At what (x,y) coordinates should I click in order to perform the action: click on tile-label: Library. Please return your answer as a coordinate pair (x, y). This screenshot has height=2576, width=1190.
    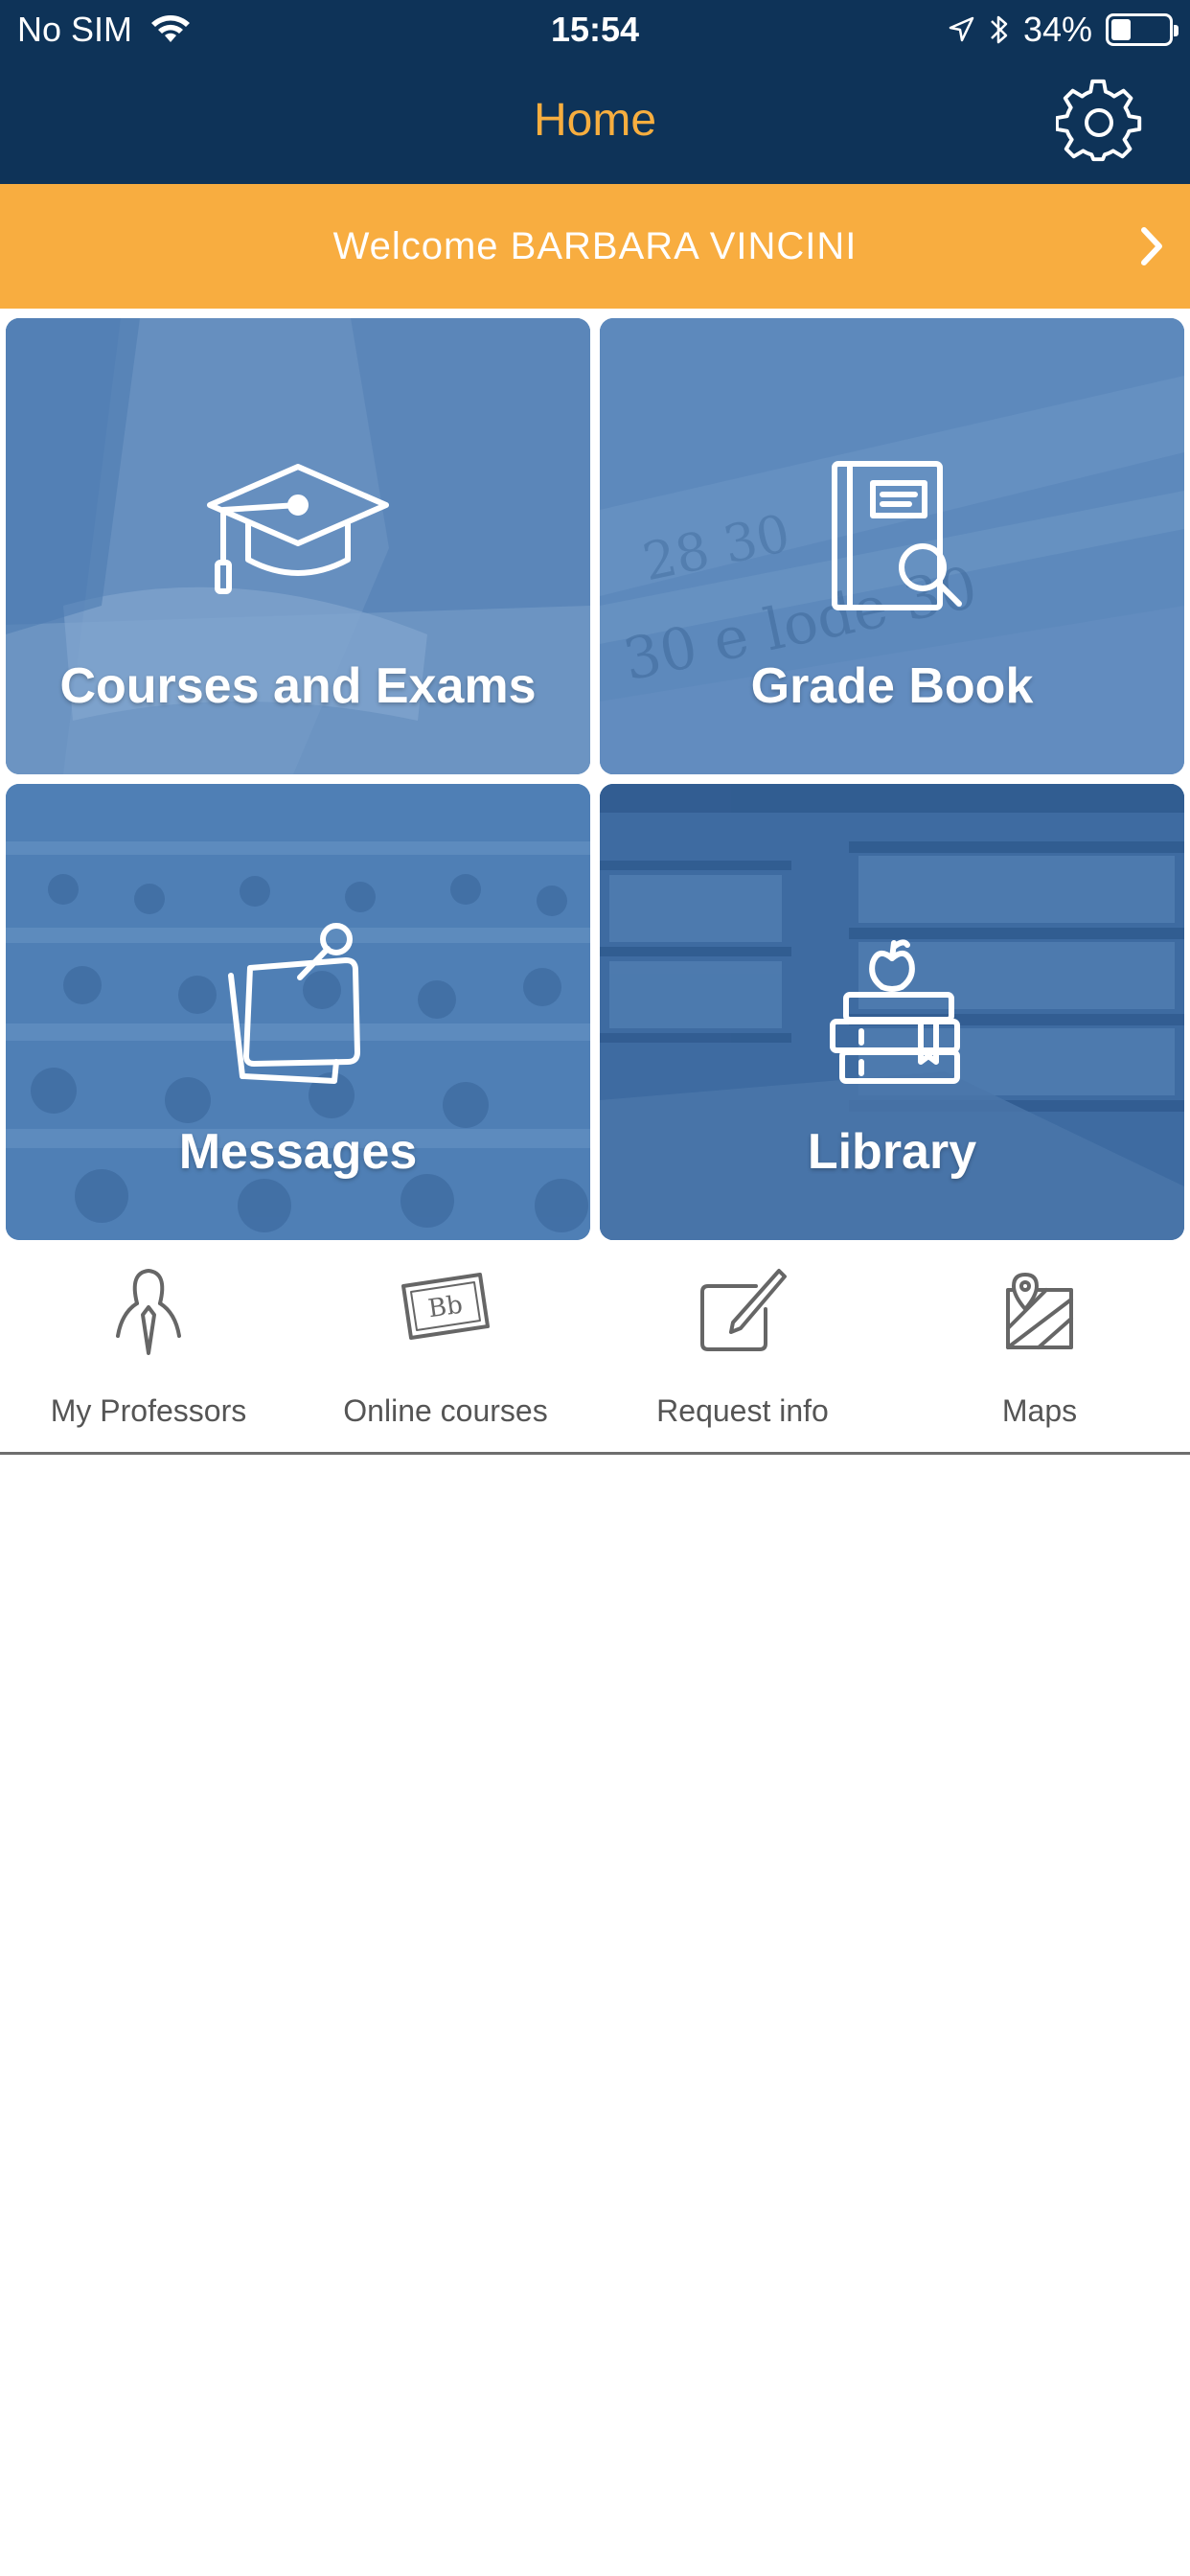
    Looking at the image, I should click on (892, 1152).